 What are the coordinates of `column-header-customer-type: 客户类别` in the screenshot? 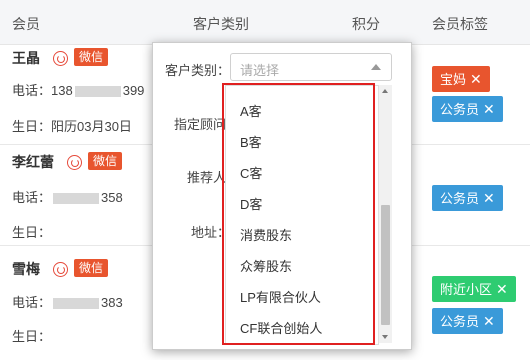 It's located at (221, 24).